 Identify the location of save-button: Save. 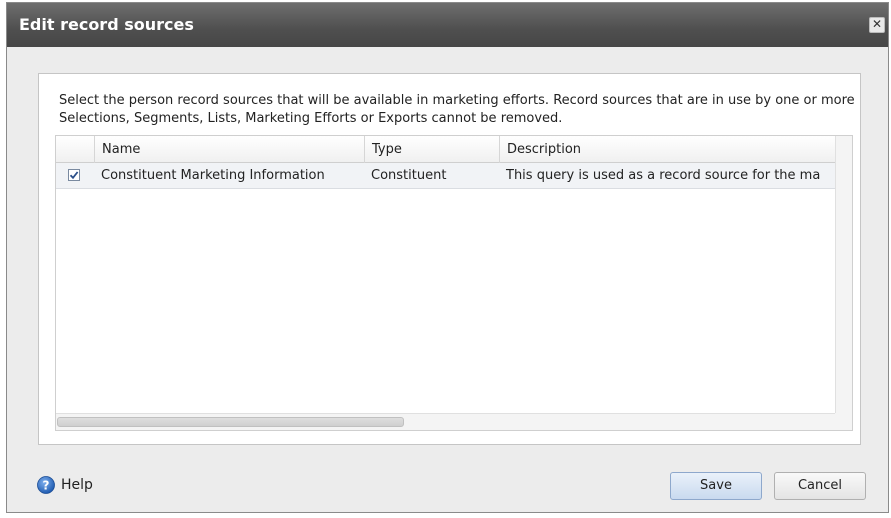
(716, 486).